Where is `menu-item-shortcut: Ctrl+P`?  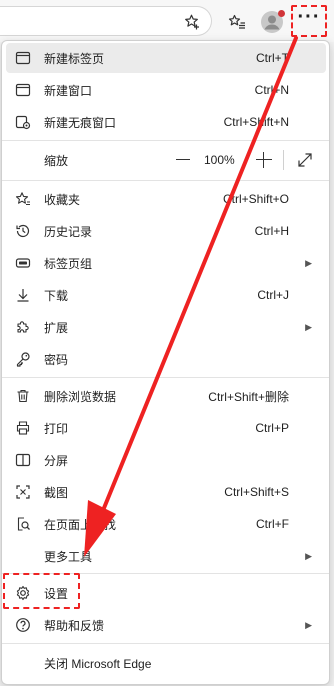
menu-item-shortcut: Ctrl+P is located at coordinates (272, 428).